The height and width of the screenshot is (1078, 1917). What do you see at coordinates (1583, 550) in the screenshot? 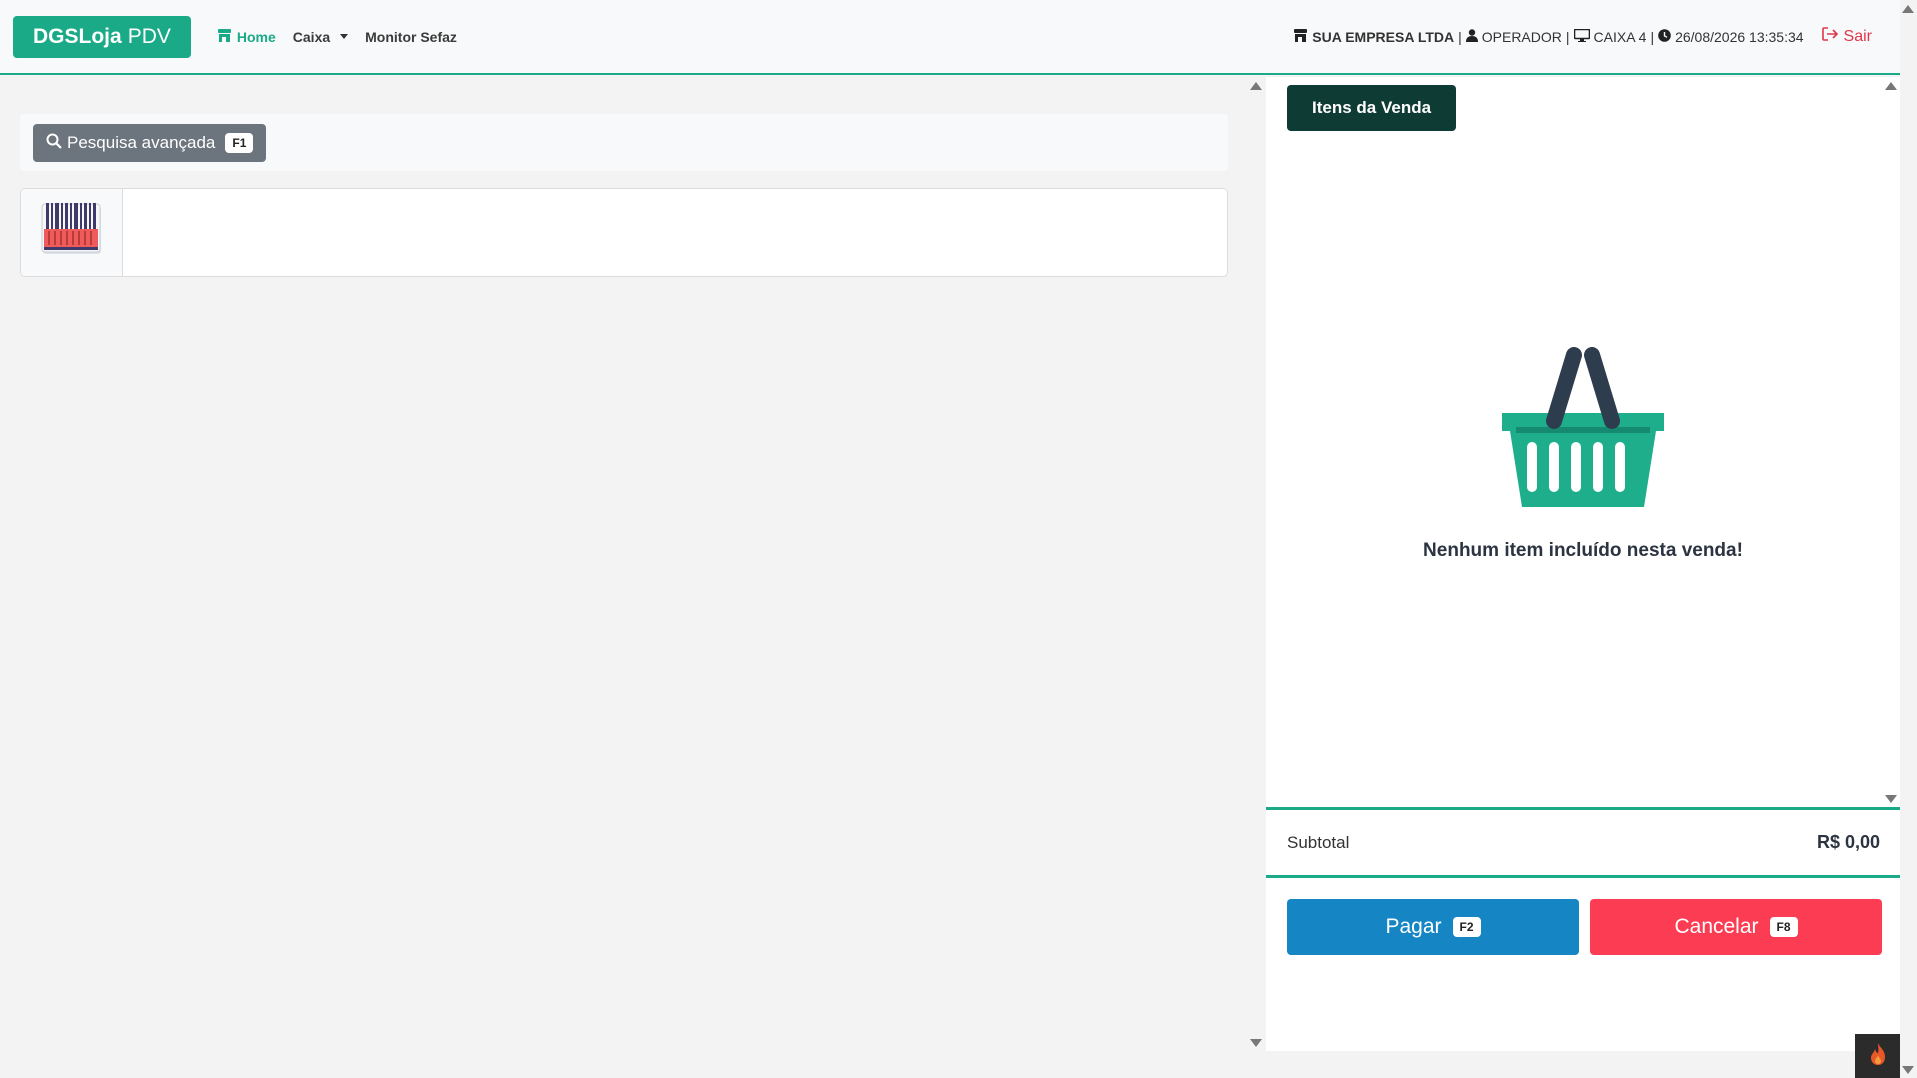
I see `empty-cart-message: Nenhum item incluído nesta venda!` at bounding box center [1583, 550].